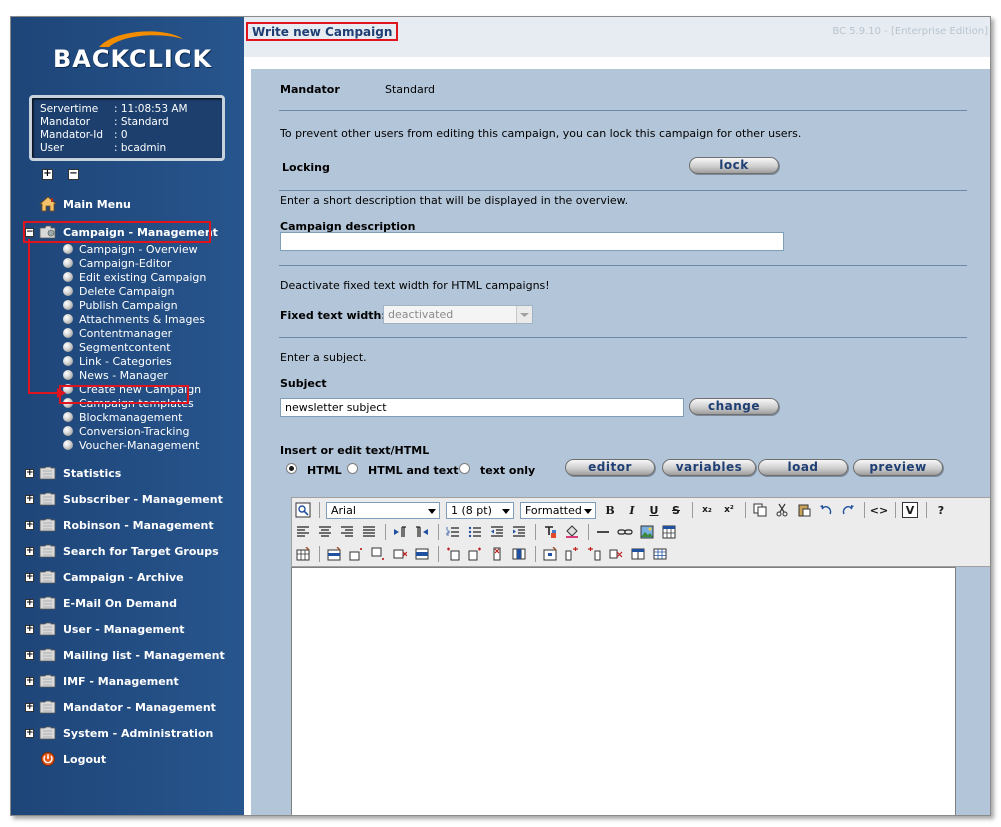 This screenshot has width=1001, height=827. Describe the element at coordinates (400, 554) in the screenshot. I see `delete-row-icon` at that location.